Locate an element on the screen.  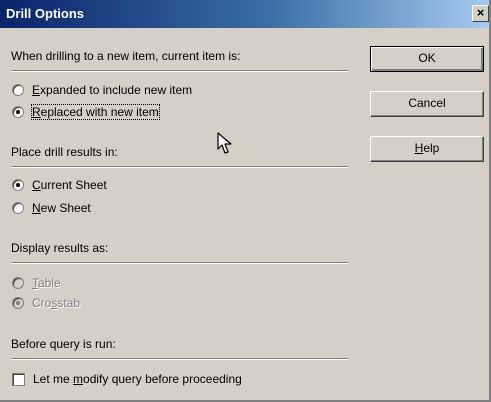
close-button: × is located at coordinates (480, 13).